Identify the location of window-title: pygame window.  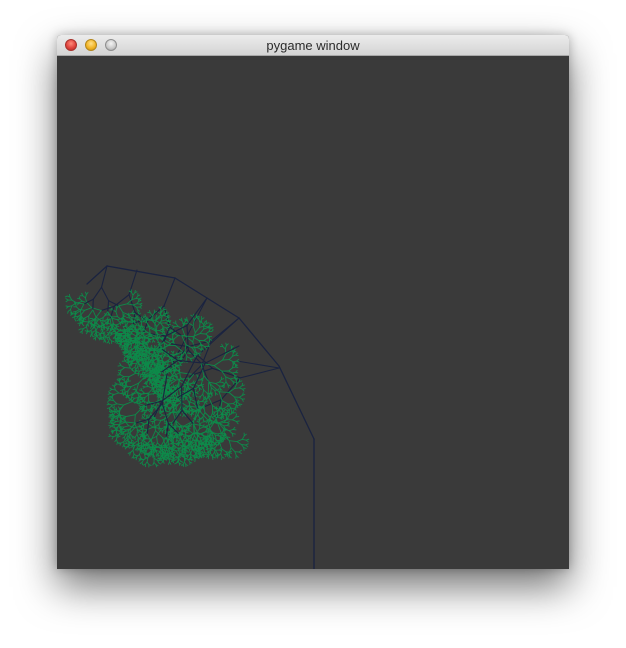
(313, 45).